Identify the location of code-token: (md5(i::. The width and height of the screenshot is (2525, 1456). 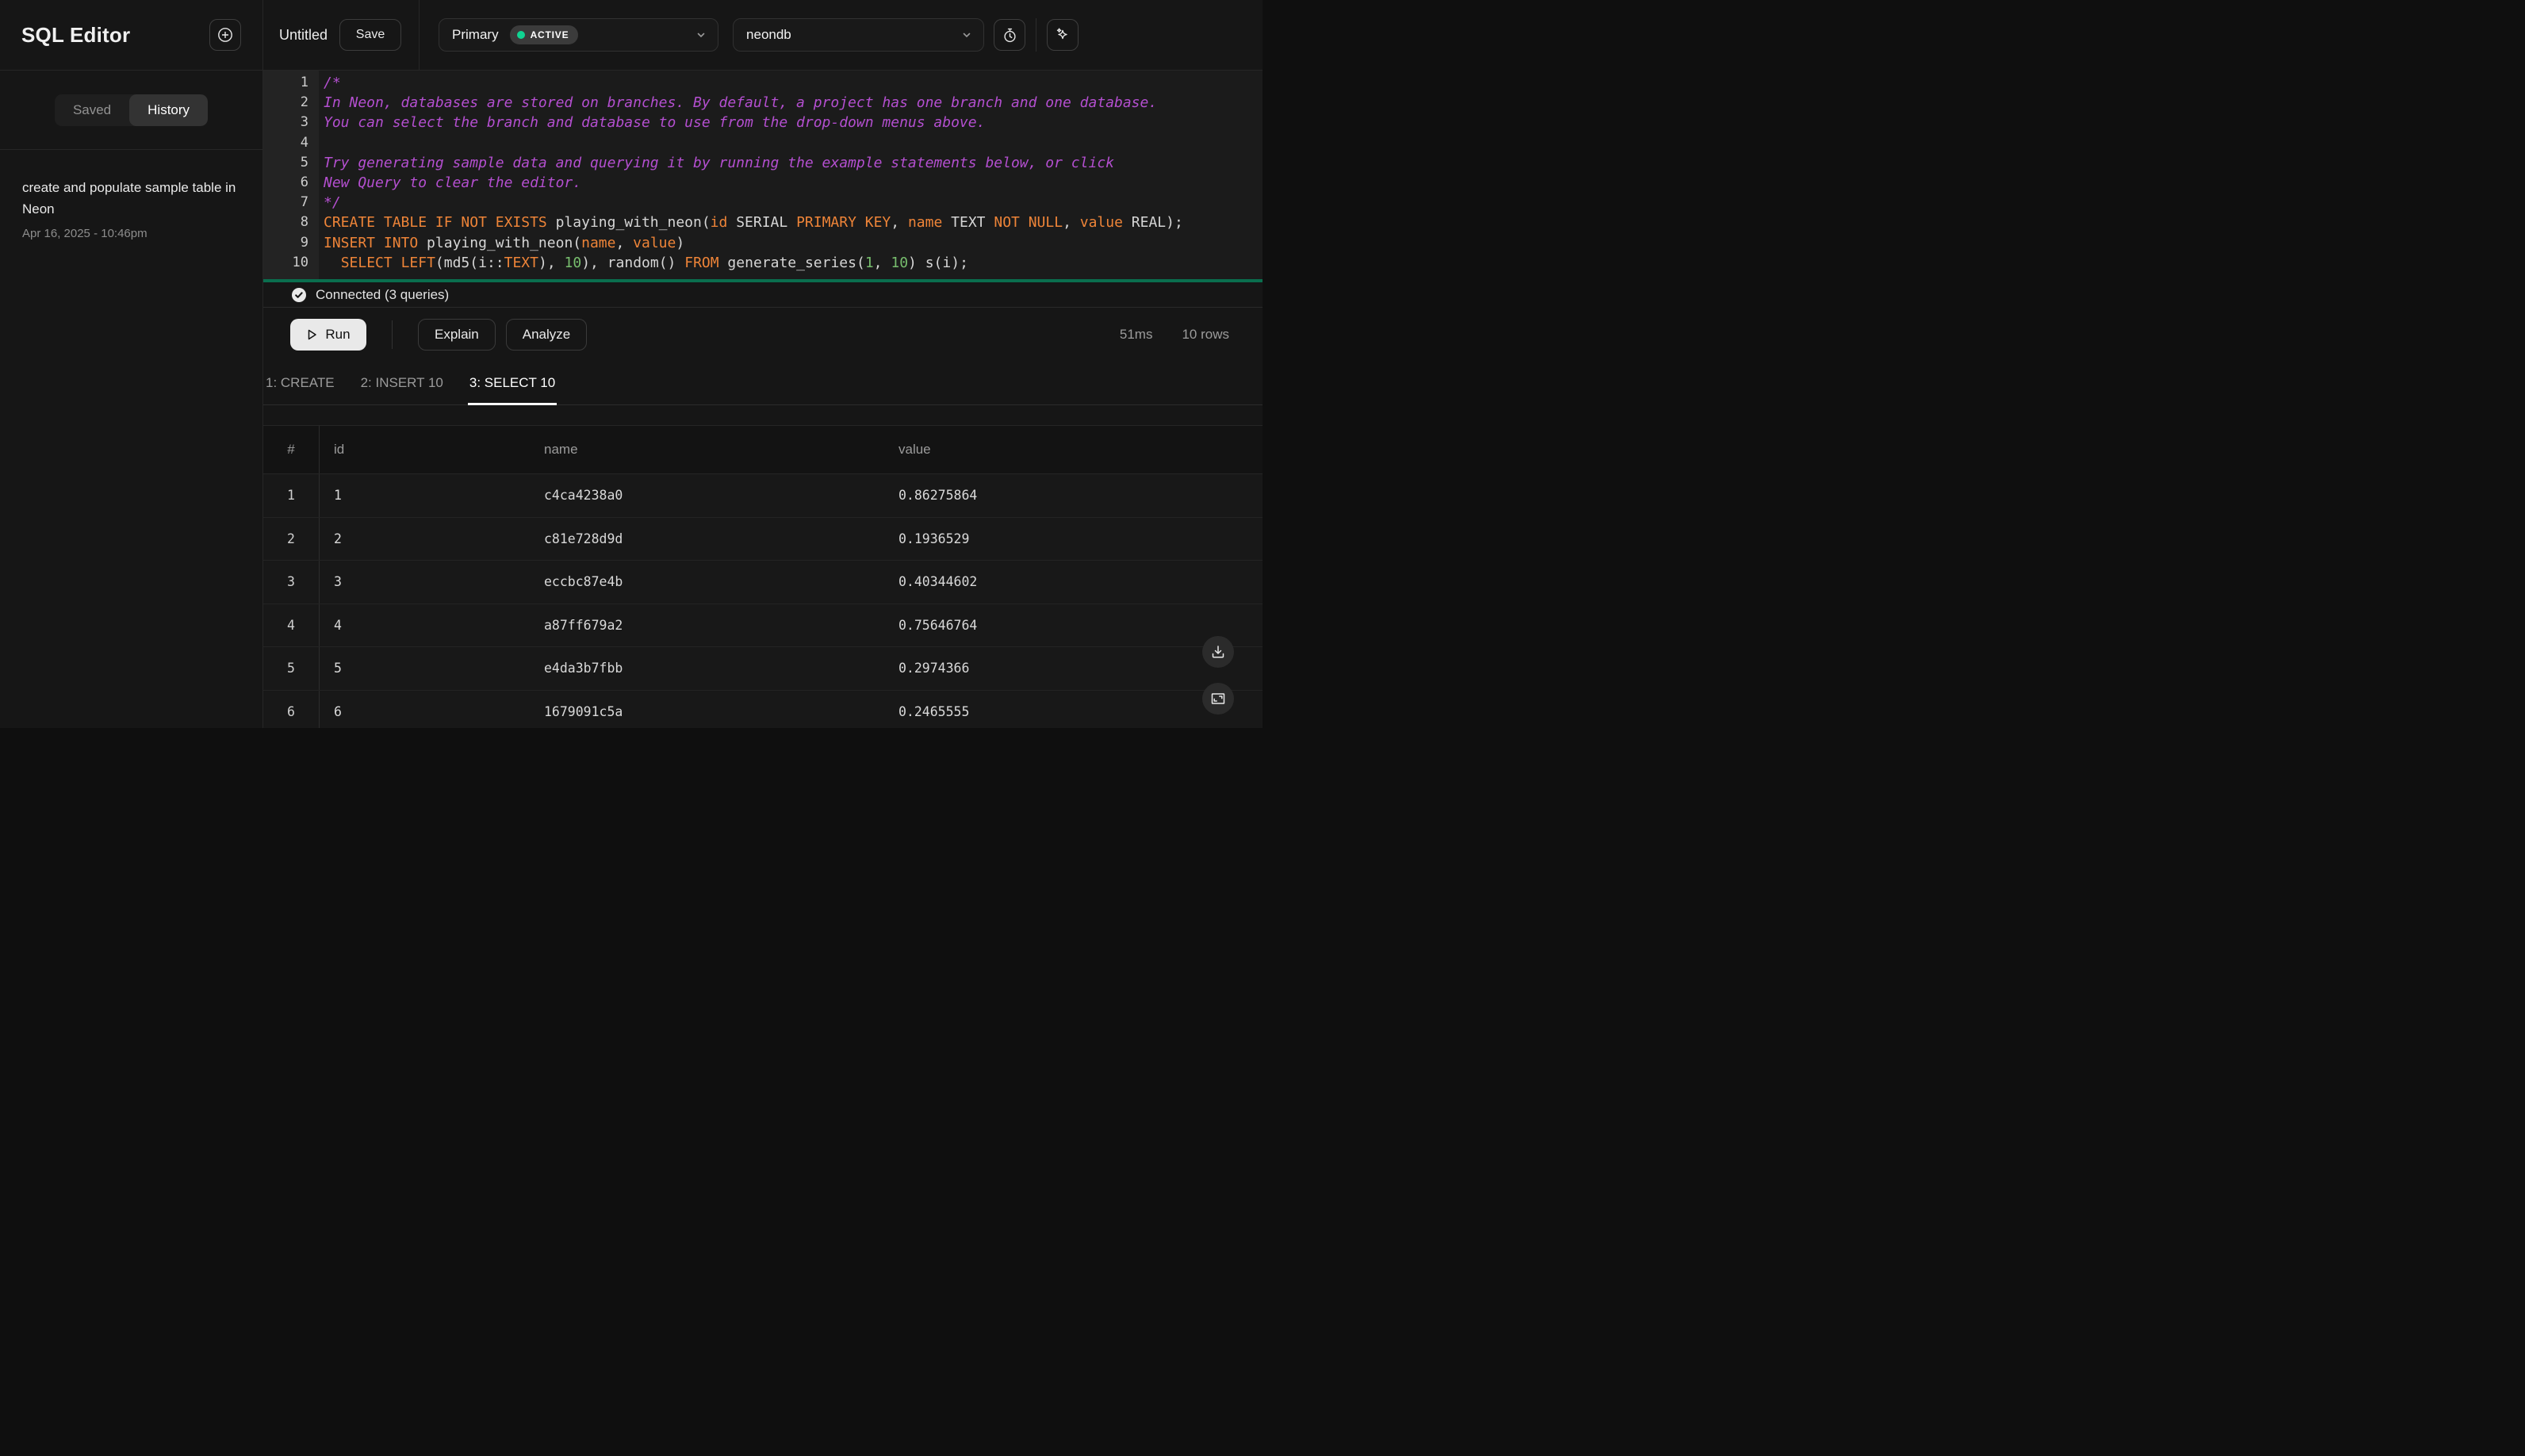
(469, 262).